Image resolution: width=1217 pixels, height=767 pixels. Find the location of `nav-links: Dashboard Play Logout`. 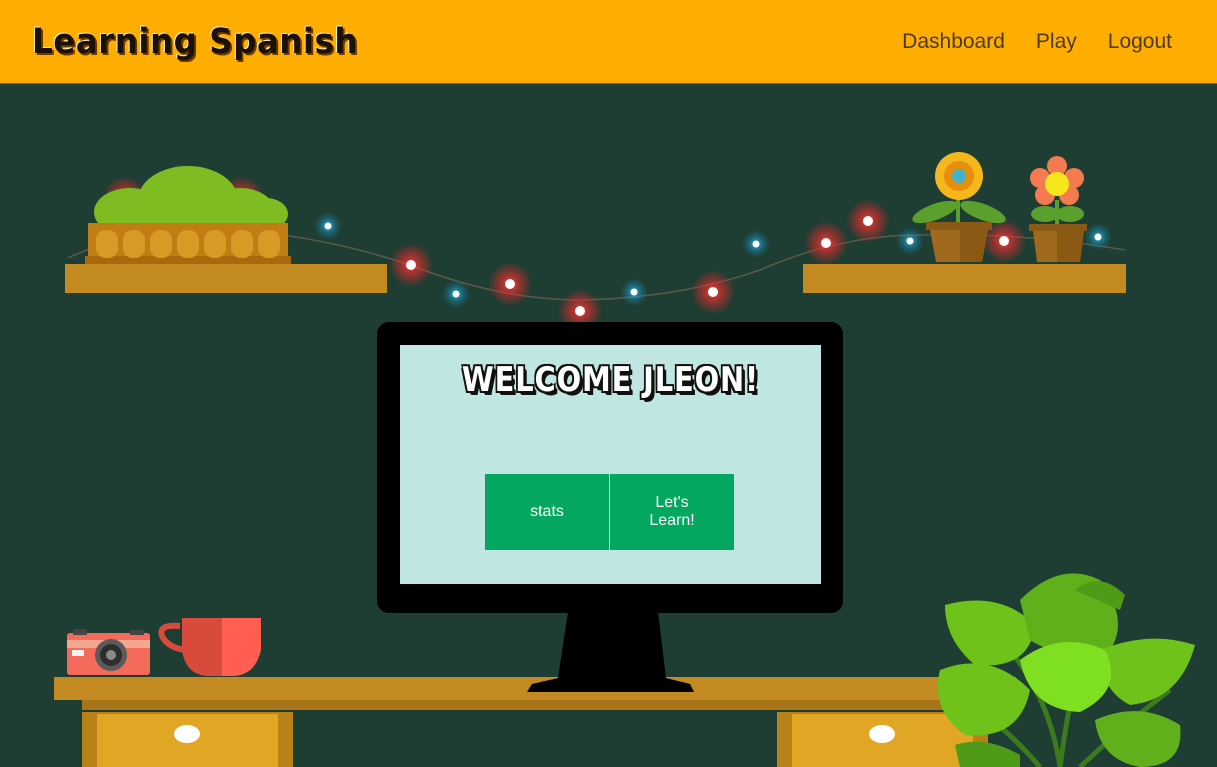

nav-links: Dashboard Play Logout is located at coordinates (1037, 42).